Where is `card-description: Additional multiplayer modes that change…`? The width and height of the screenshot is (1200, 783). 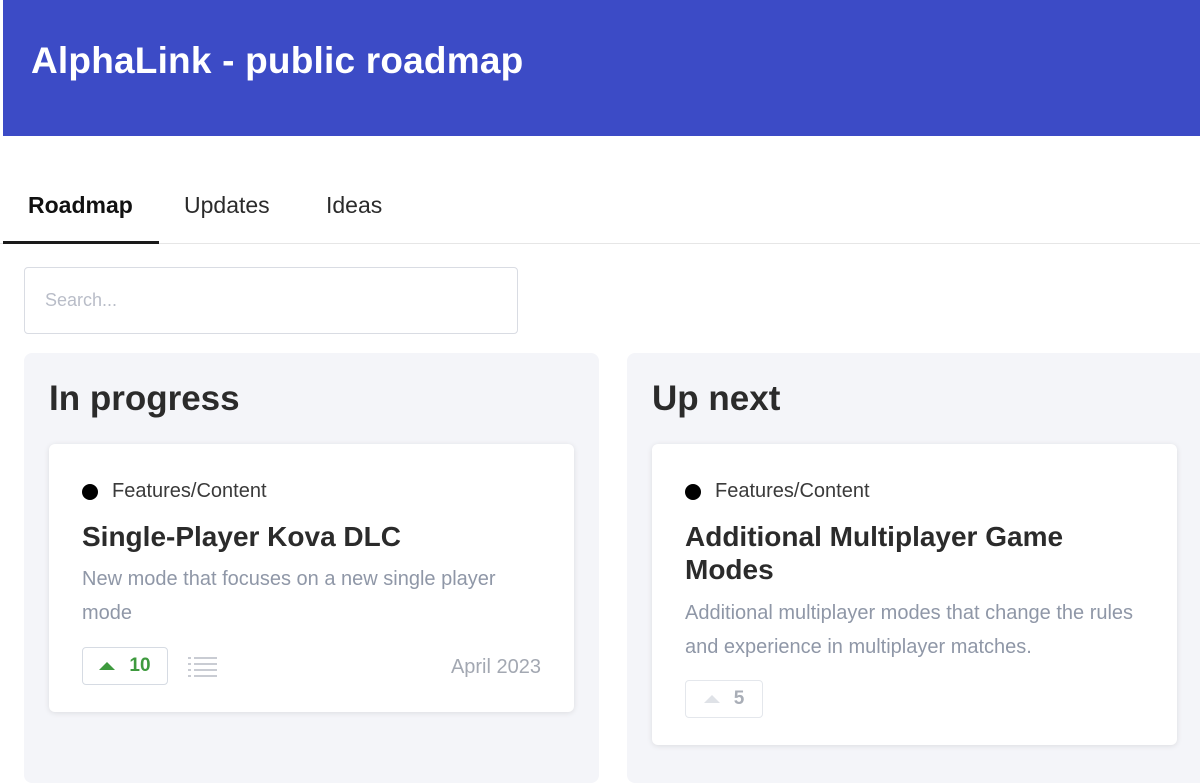 card-description: Additional multiplayer modes that change… is located at coordinates (909, 630).